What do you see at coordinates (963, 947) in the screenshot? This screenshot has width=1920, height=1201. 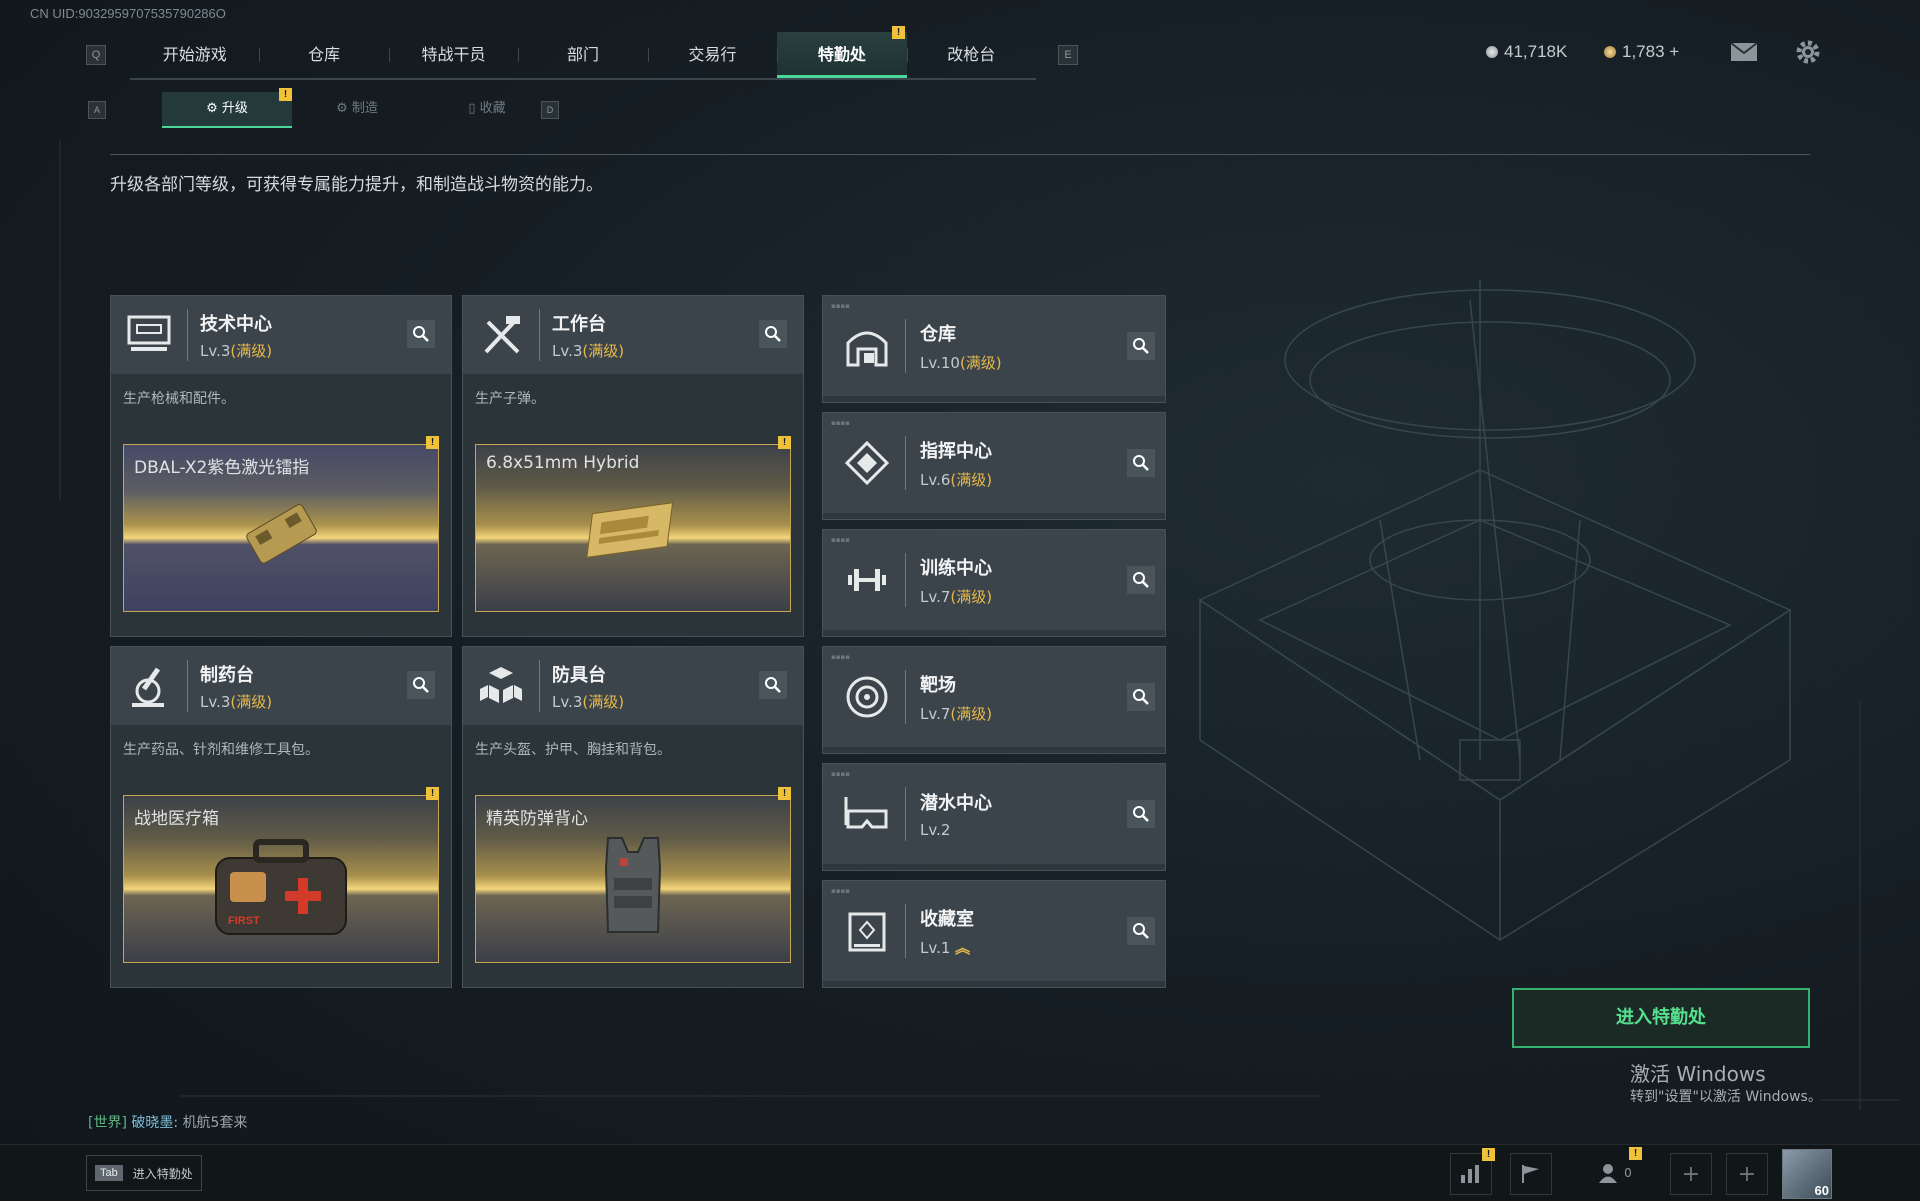 I see `upgrade-arrow-icon: ︽` at bounding box center [963, 947].